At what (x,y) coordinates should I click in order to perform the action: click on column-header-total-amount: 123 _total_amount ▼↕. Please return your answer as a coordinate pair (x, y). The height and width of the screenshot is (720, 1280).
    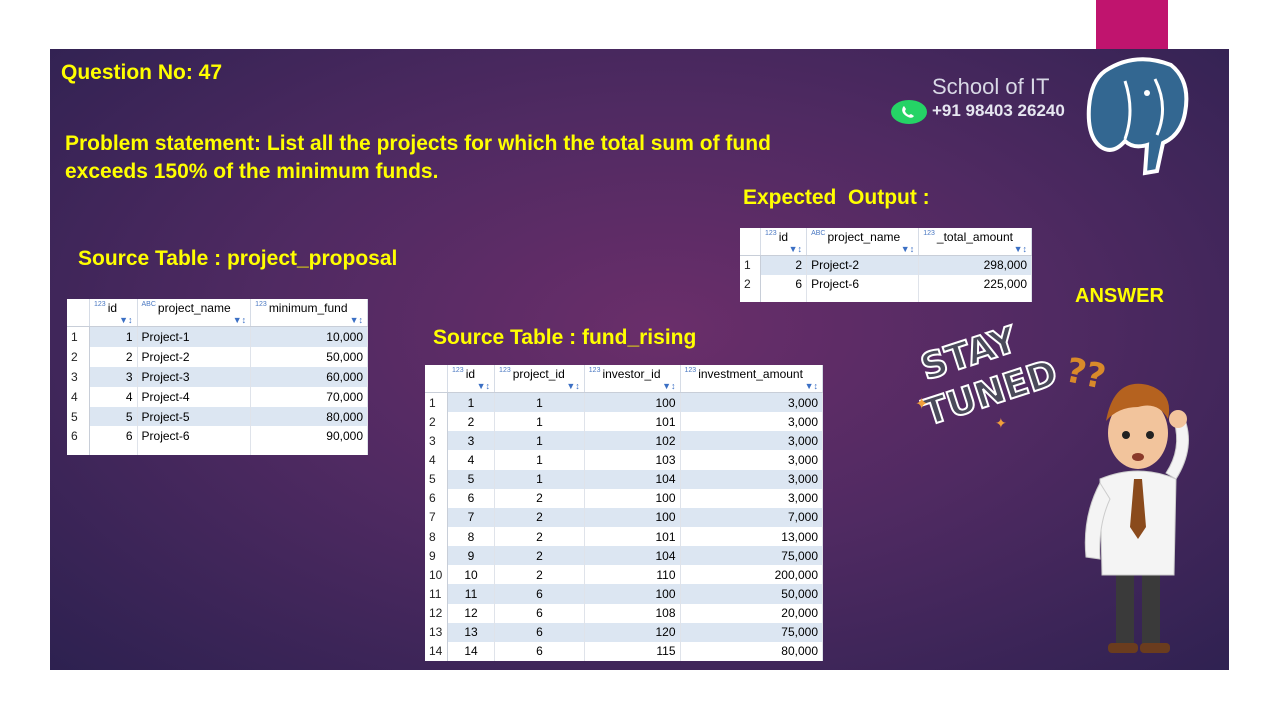
    Looking at the image, I should click on (975, 242).